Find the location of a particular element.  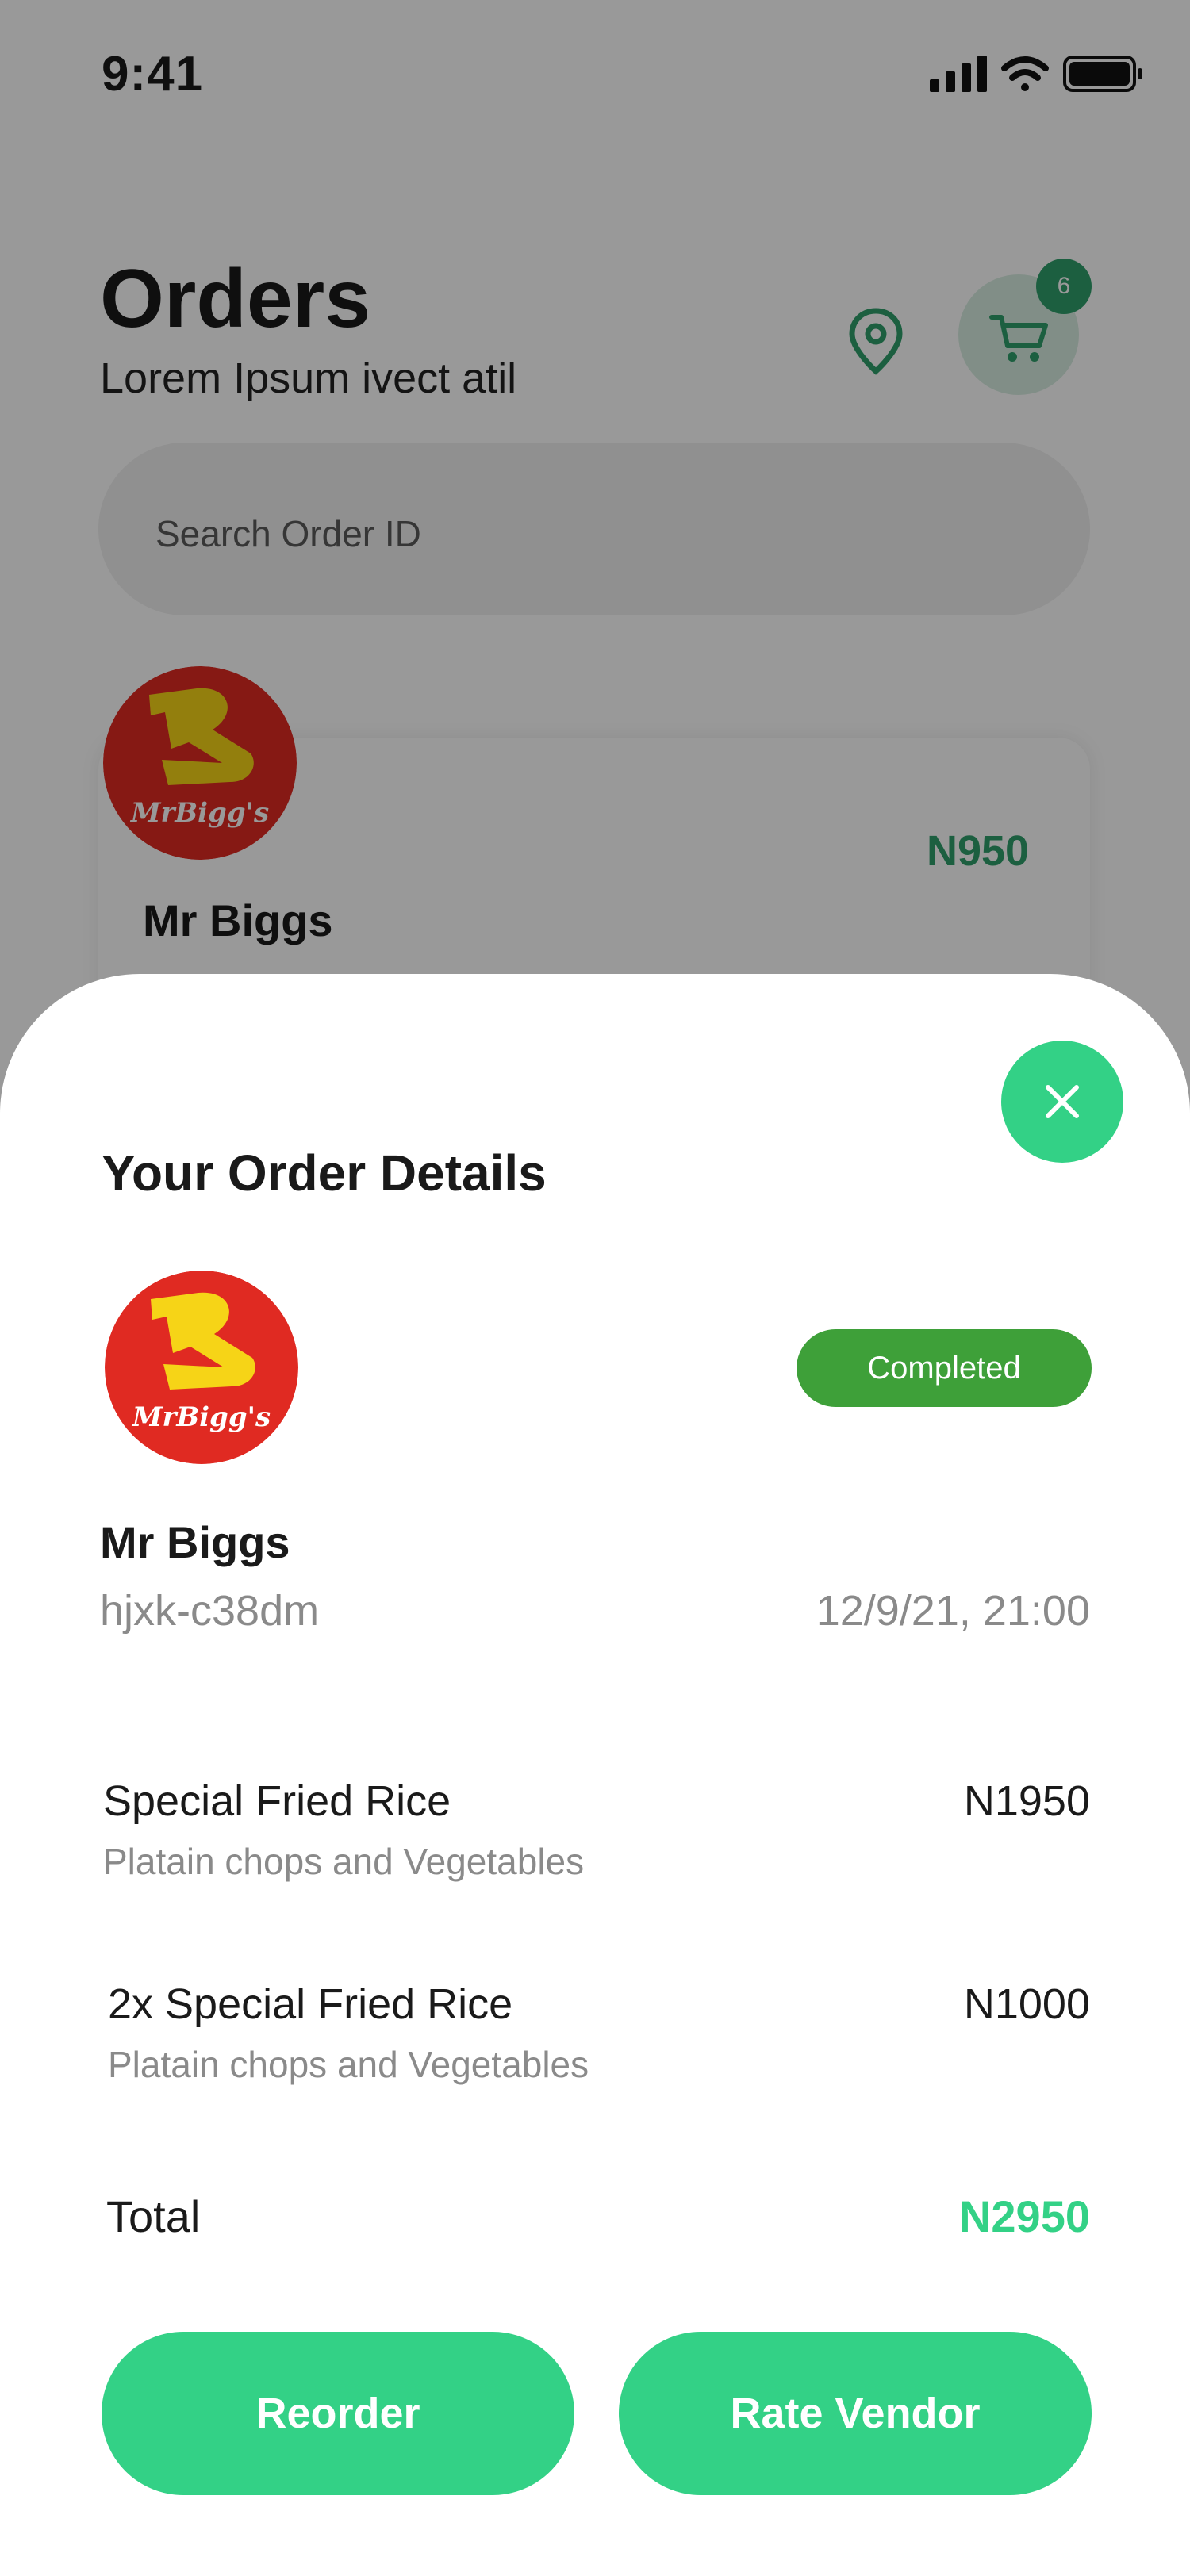

order-status-badge: Completed is located at coordinates (944, 1368).